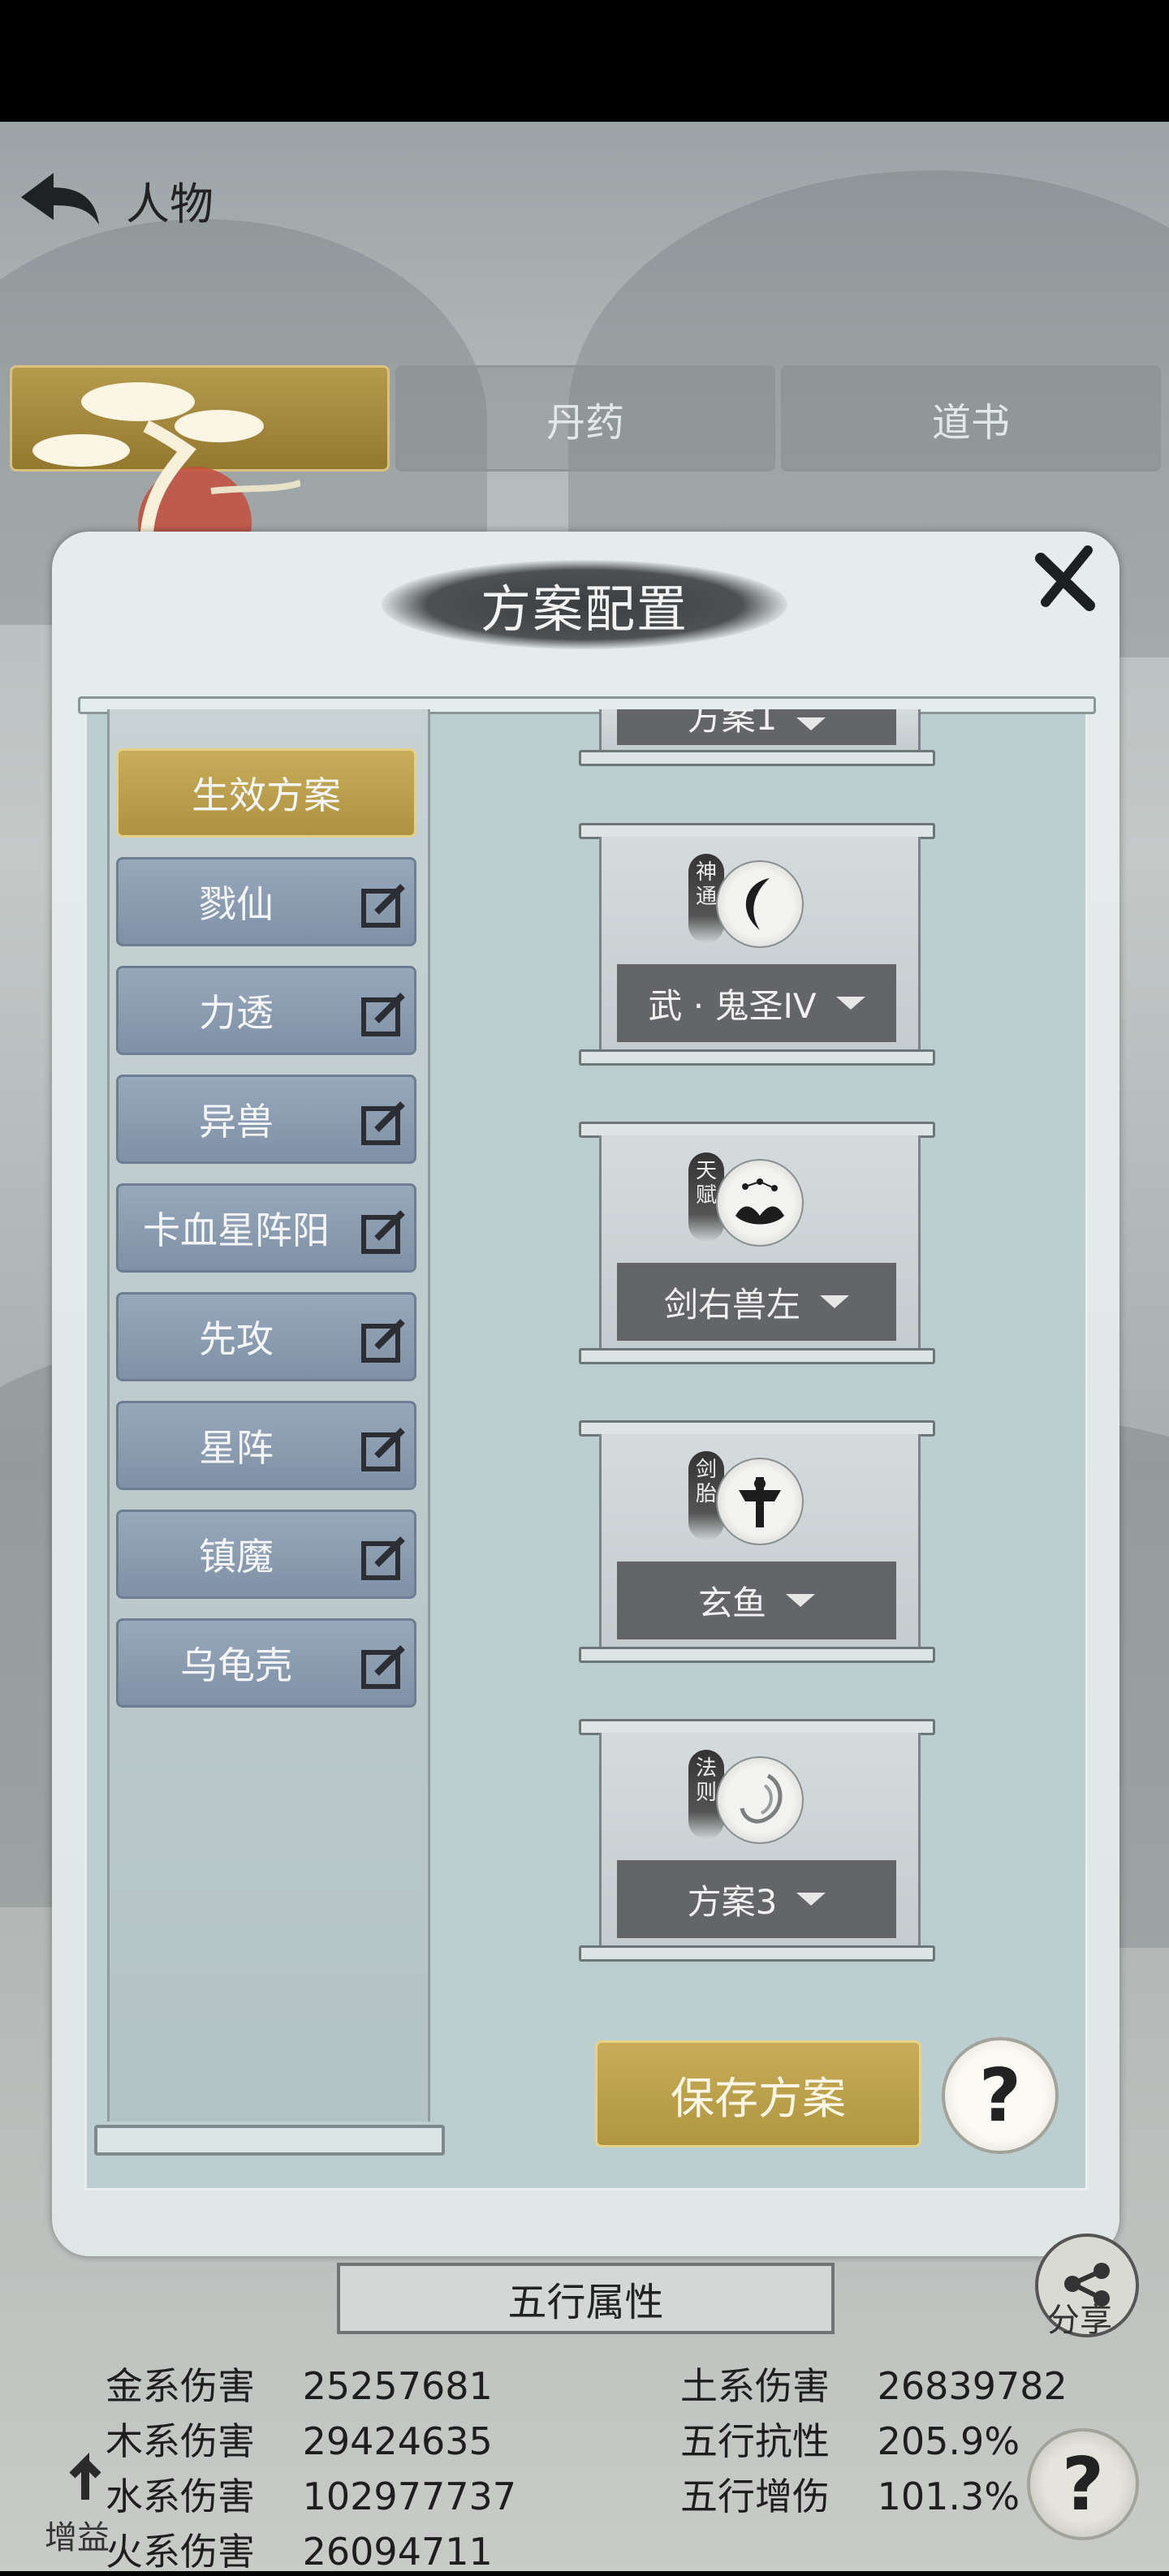 This screenshot has height=2576, width=1169. I want to click on slot-dropdown: 方案3, so click(756, 1899).